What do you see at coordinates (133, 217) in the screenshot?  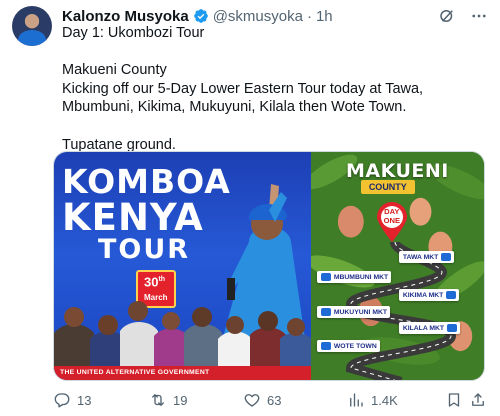 I see `poster-title-line2: KENYA` at bounding box center [133, 217].